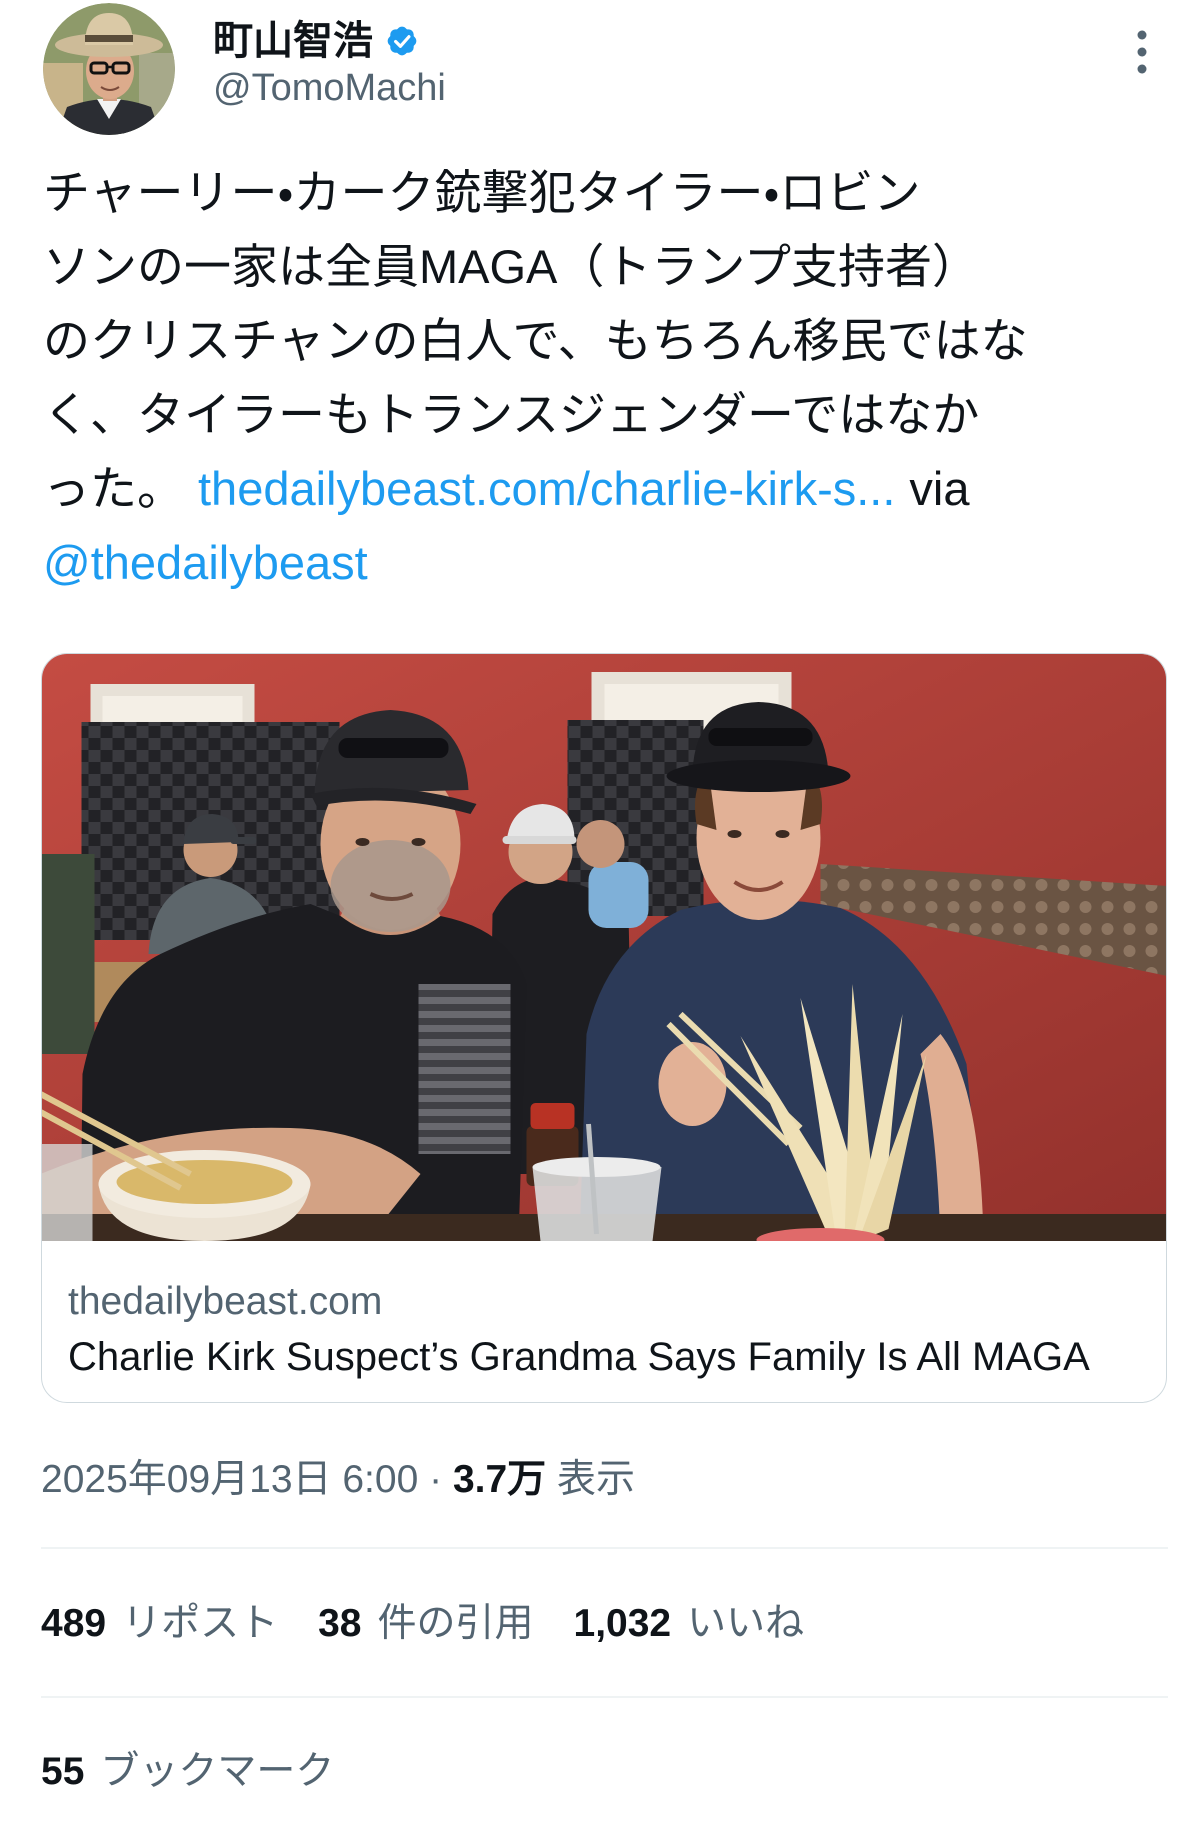 The height and width of the screenshot is (1836, 1200). Describe the element at coordinates (511, 414) in the screenshot. I see `tweet-text-line: く、タイラーもトランスジェンダーではなか` at that location.